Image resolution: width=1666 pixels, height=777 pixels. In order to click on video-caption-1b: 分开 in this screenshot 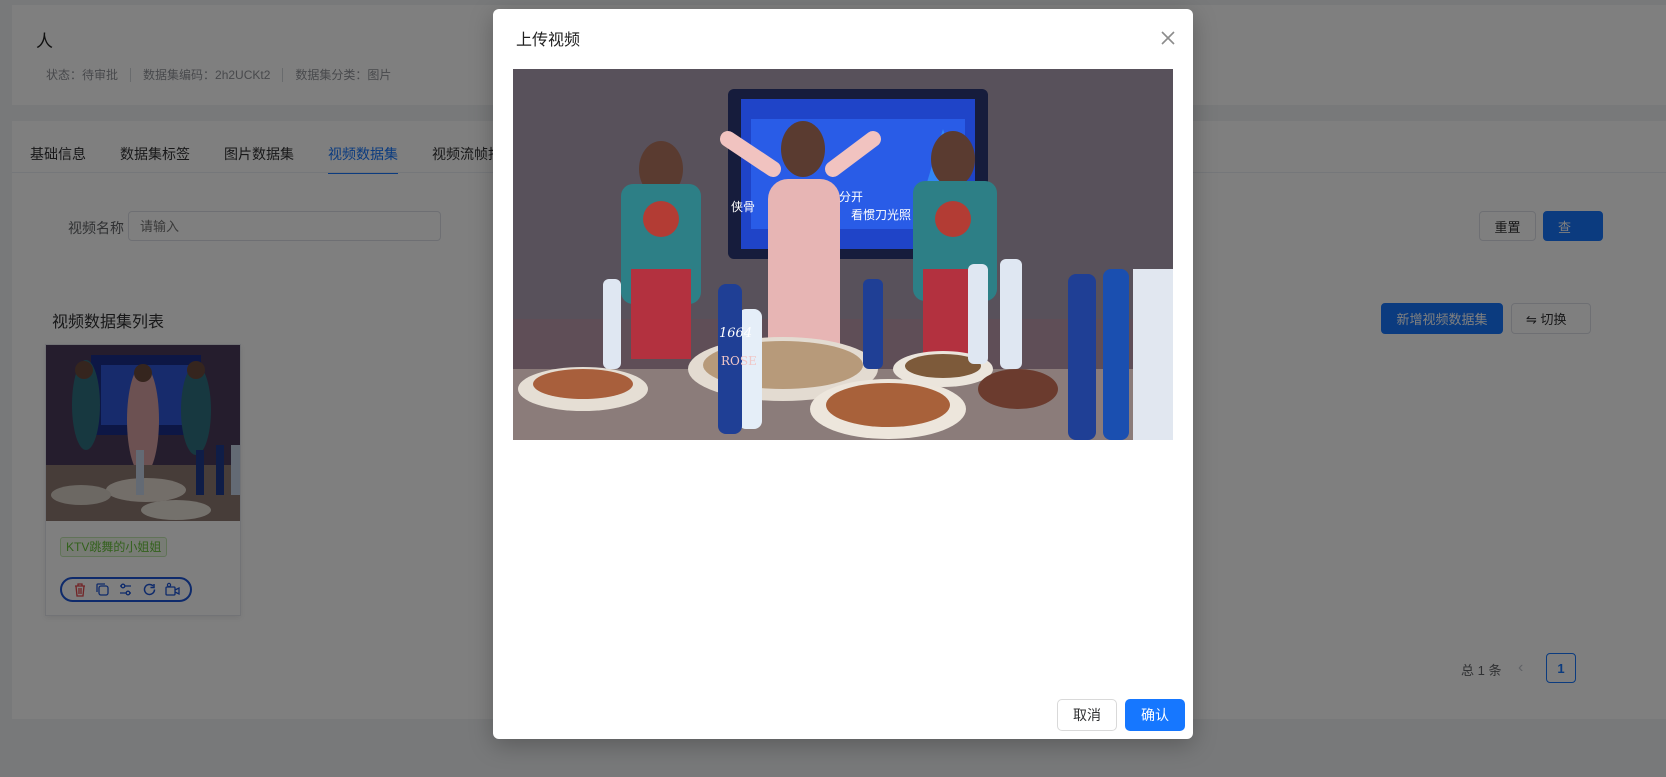, I will do `click(851, 197)`.